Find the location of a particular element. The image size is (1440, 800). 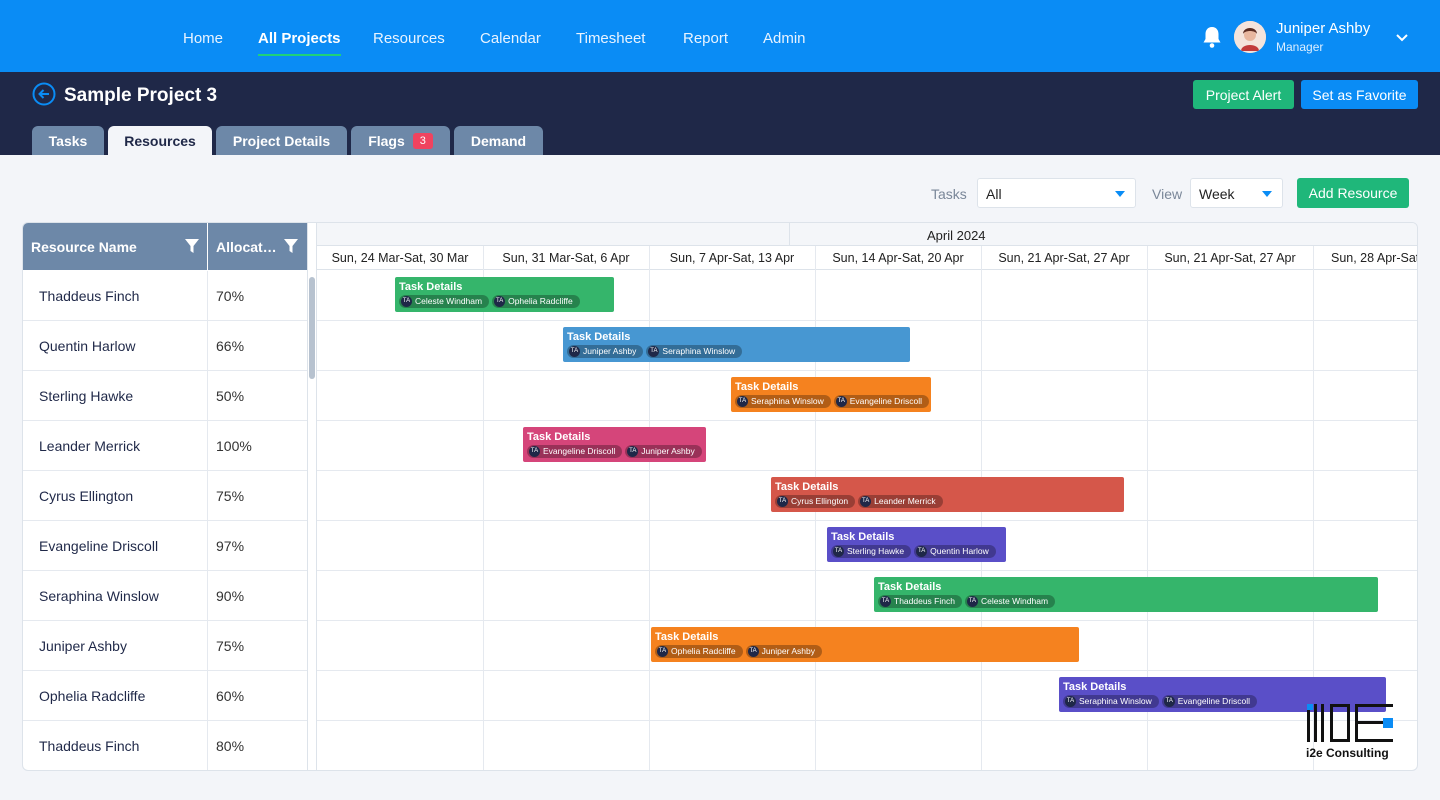

project-alert-button: Project Alert is located at coordinates (1243, 94).